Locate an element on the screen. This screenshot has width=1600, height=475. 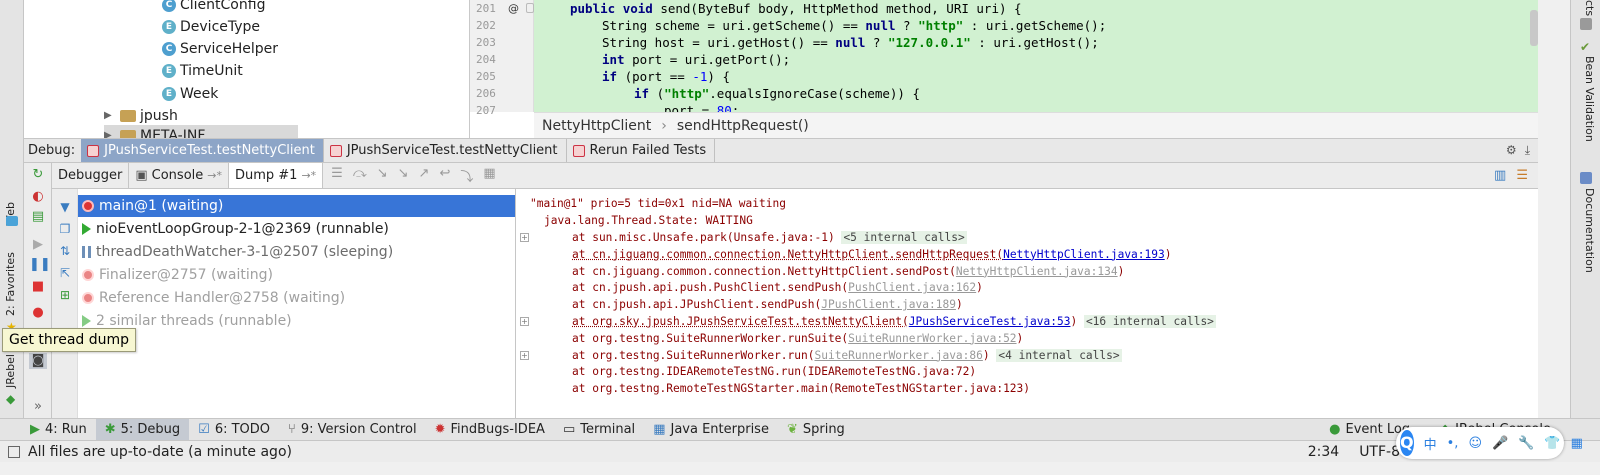
tree-item-service-helper: C ServiceHelper is located at coordinates (220, 49).